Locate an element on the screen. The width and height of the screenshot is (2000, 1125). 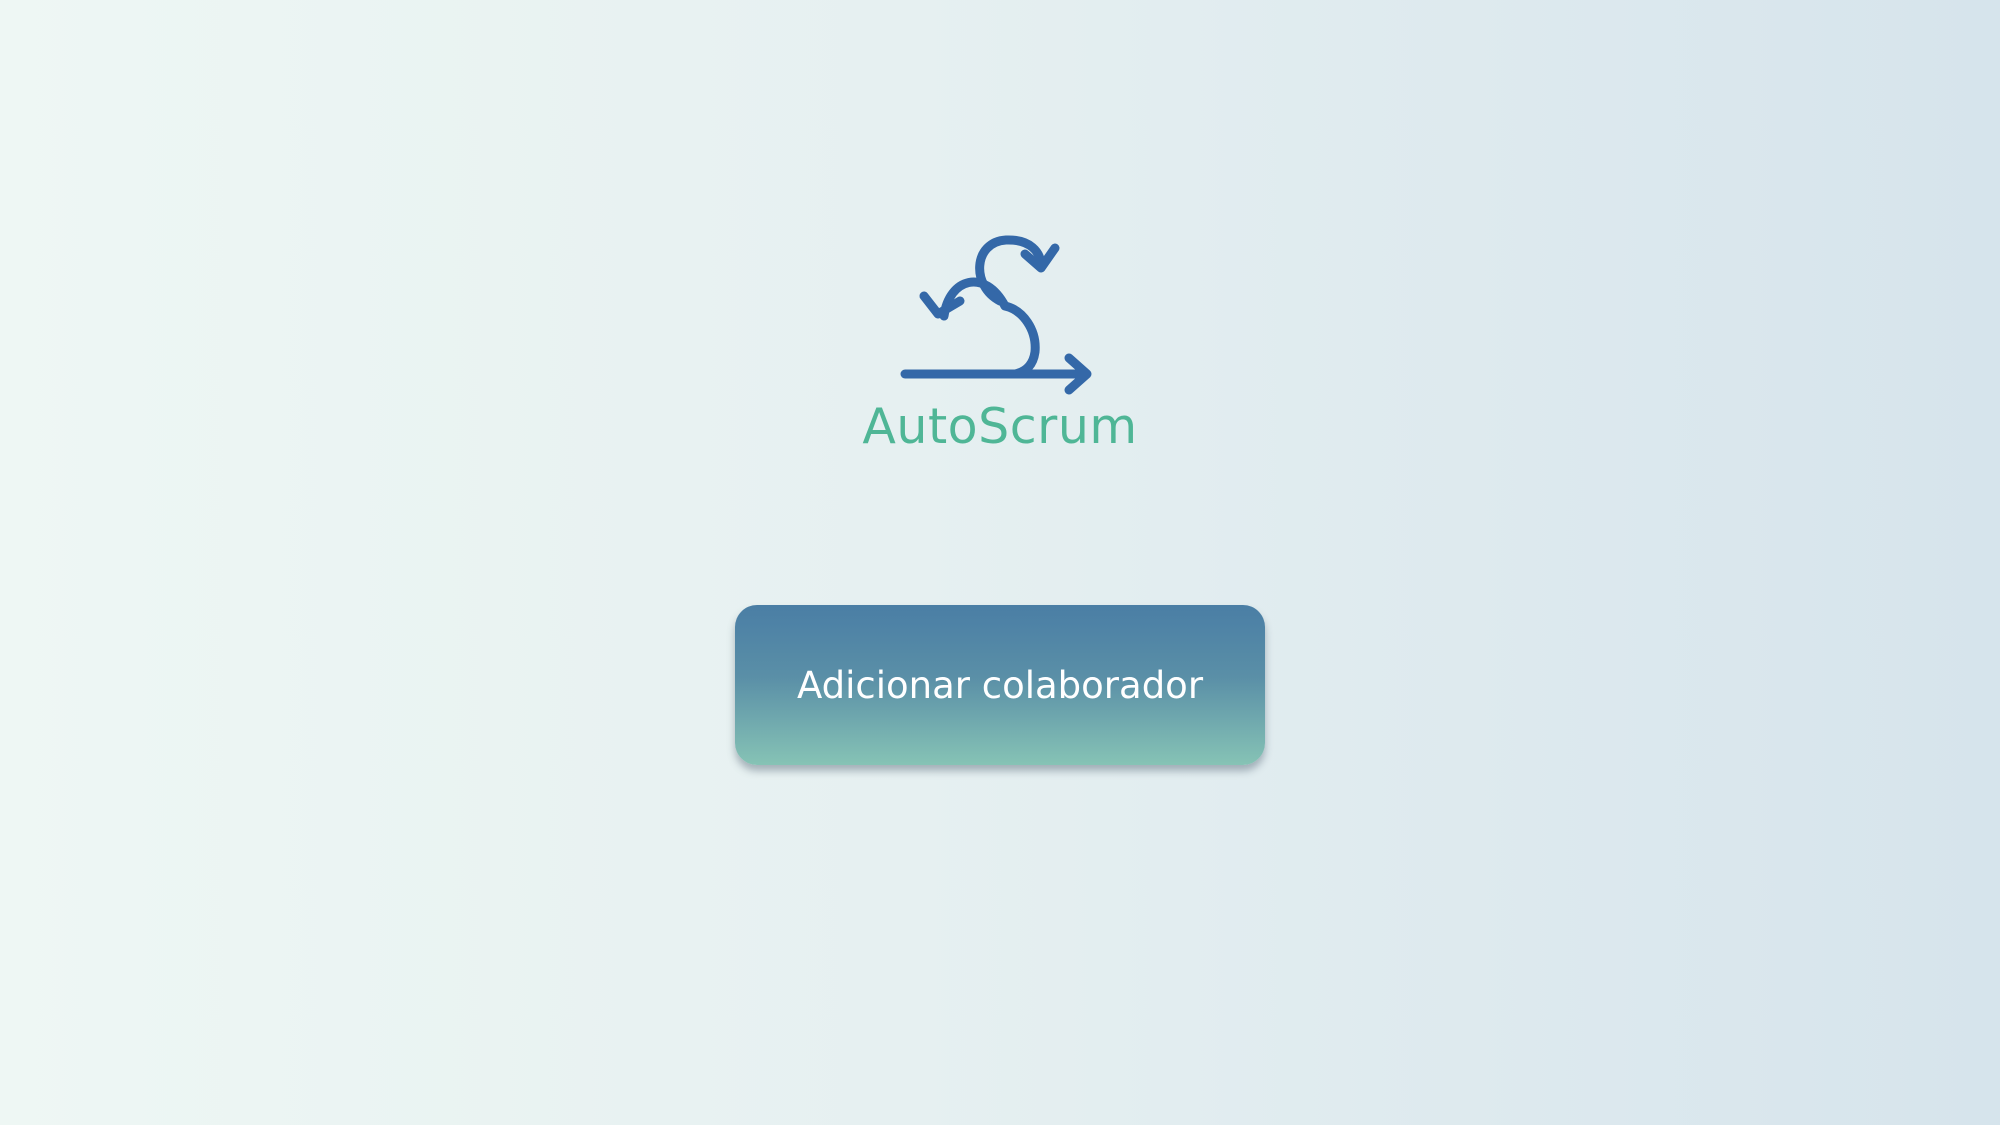
add-collaborator-button: Adicionar colaborador is located at coordinates (1000, 685).